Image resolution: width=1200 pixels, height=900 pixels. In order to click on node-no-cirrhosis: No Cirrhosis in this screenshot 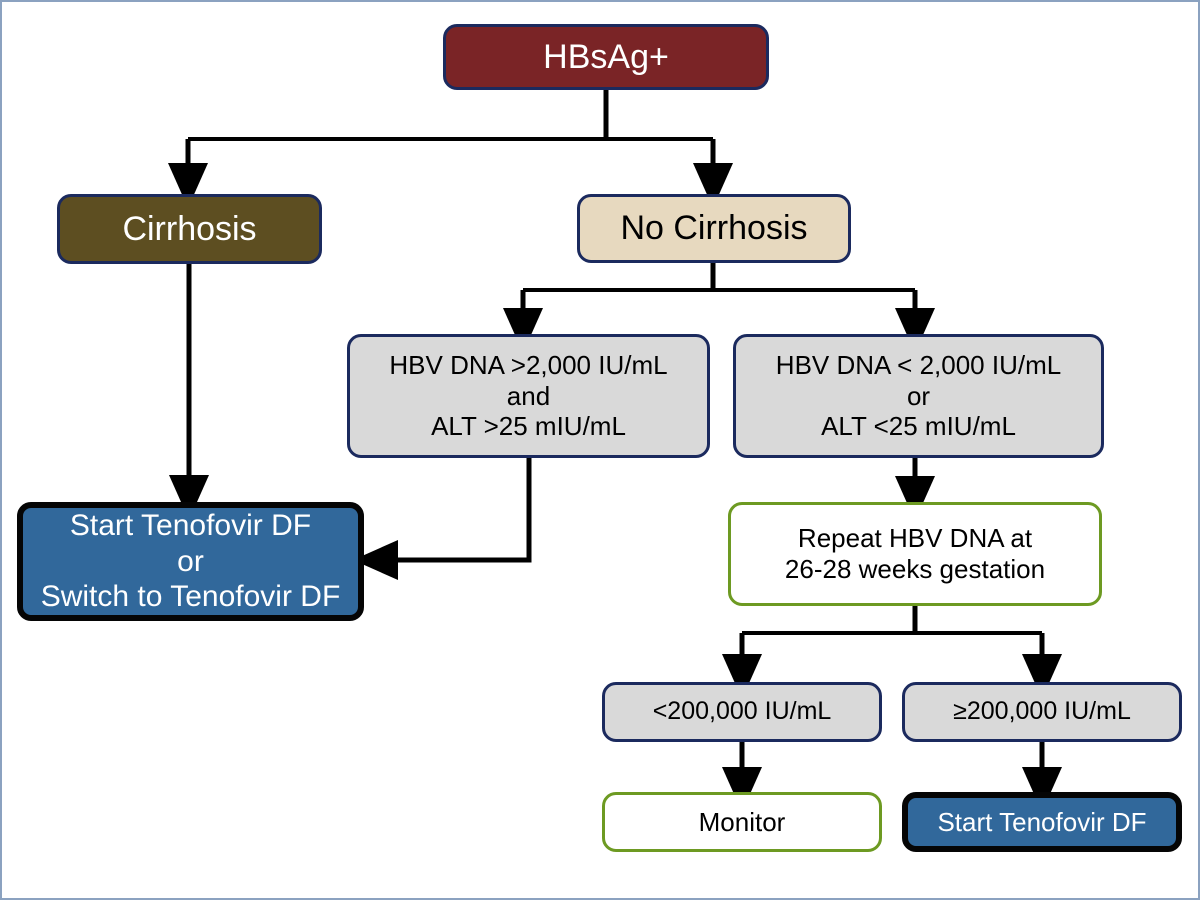, I will do `click(714, 228)`.